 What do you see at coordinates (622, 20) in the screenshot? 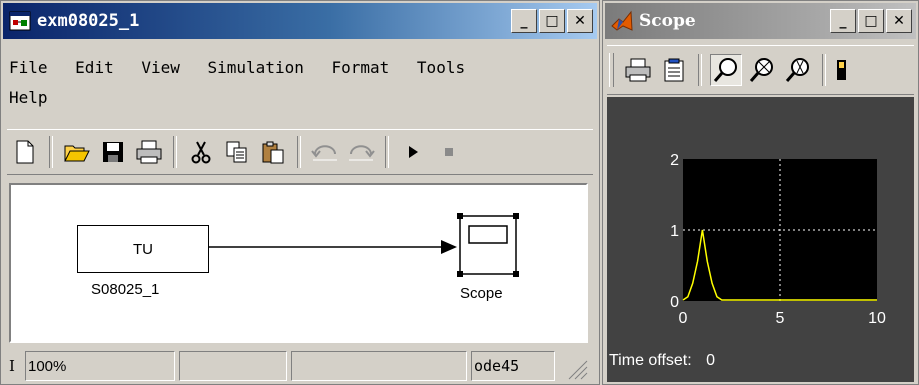
I see `matlab-icon` at bounding box center [622, 20].